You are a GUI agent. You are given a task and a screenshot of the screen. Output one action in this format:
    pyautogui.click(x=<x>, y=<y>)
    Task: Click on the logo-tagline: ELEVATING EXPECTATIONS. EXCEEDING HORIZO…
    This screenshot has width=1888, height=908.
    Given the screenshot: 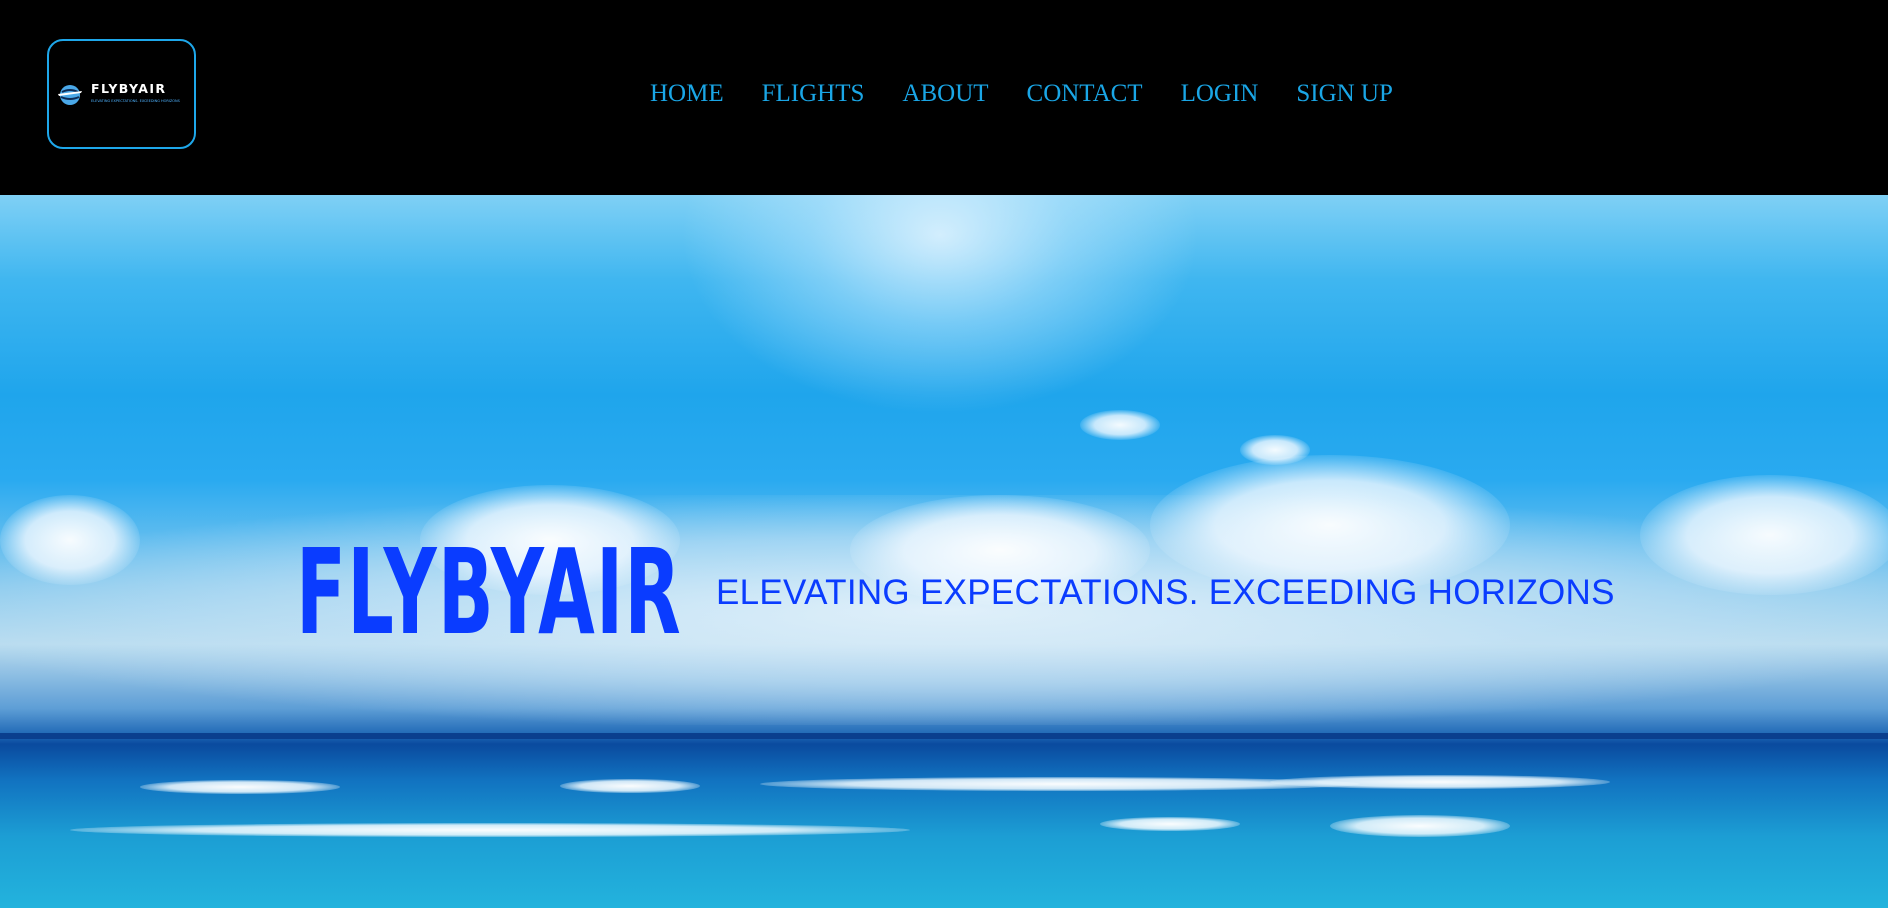 What is the action you would take?
    pyautogui.click(x=135, y=101)
    